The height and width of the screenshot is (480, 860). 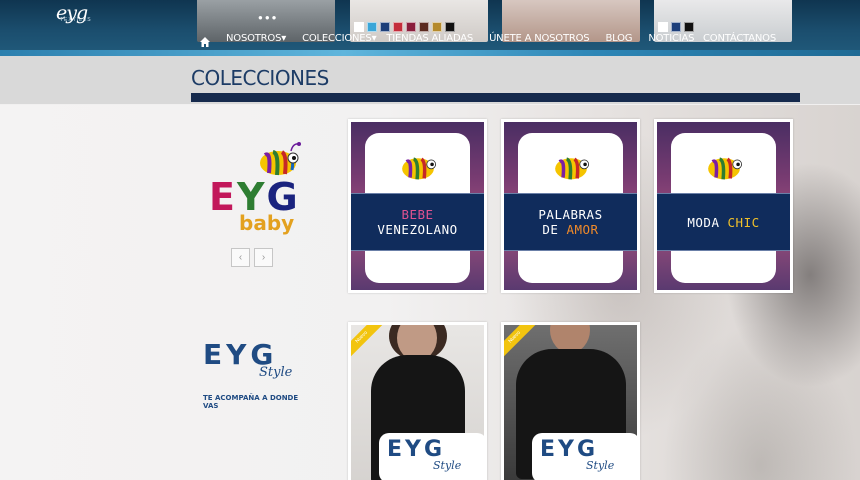 I want to click on chevron-left-icon: ‹, so click(x=240, y=257).